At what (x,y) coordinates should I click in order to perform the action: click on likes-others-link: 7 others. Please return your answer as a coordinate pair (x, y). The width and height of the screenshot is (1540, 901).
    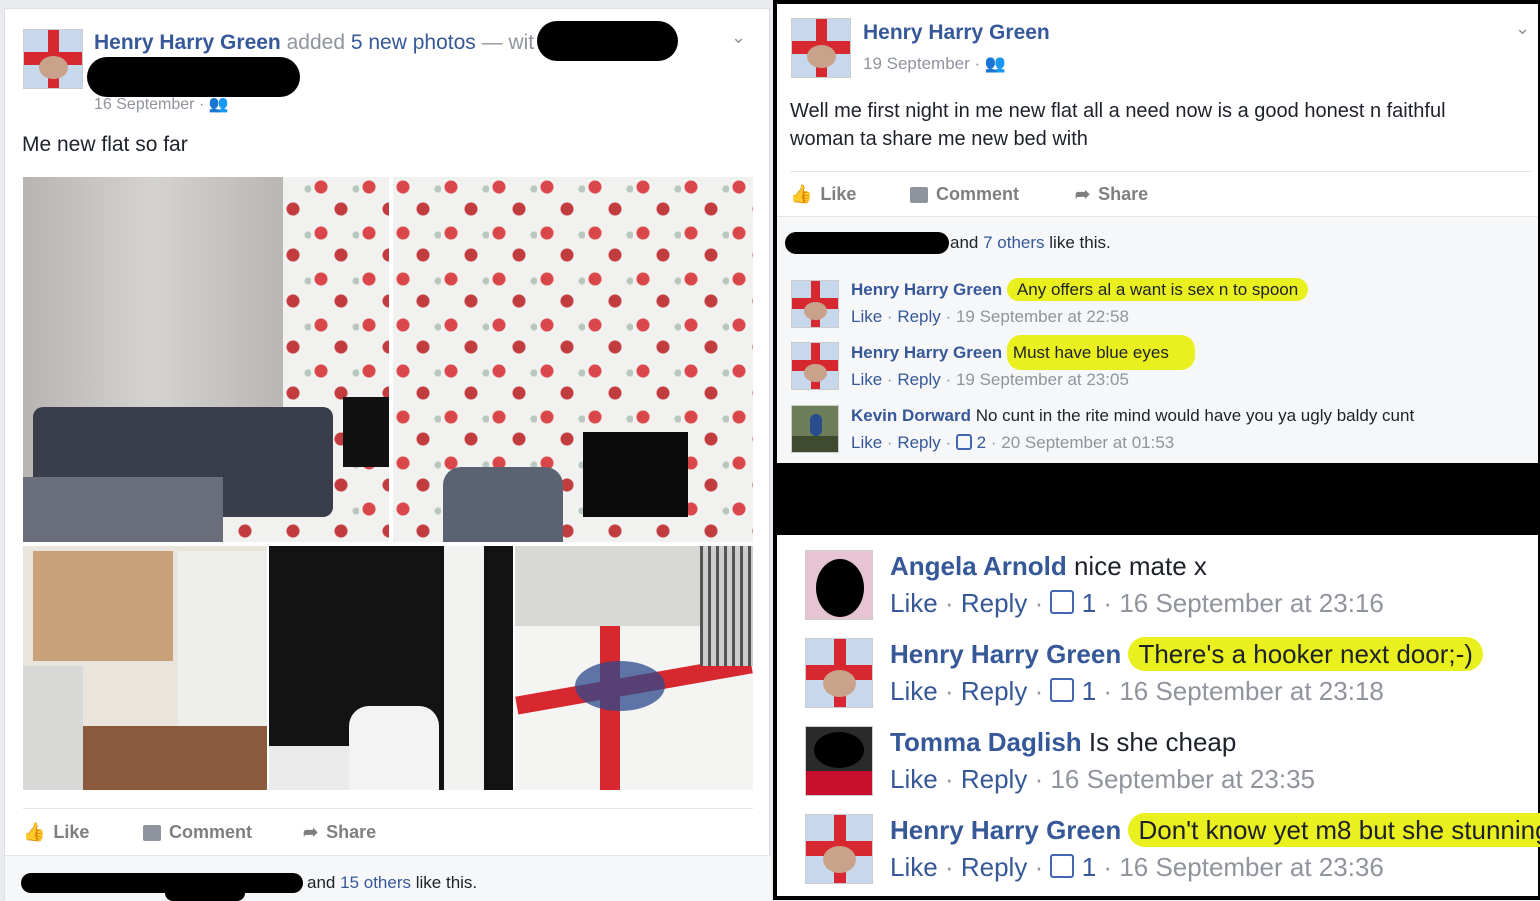
    Looking at the image, I should click on (1013, 242).